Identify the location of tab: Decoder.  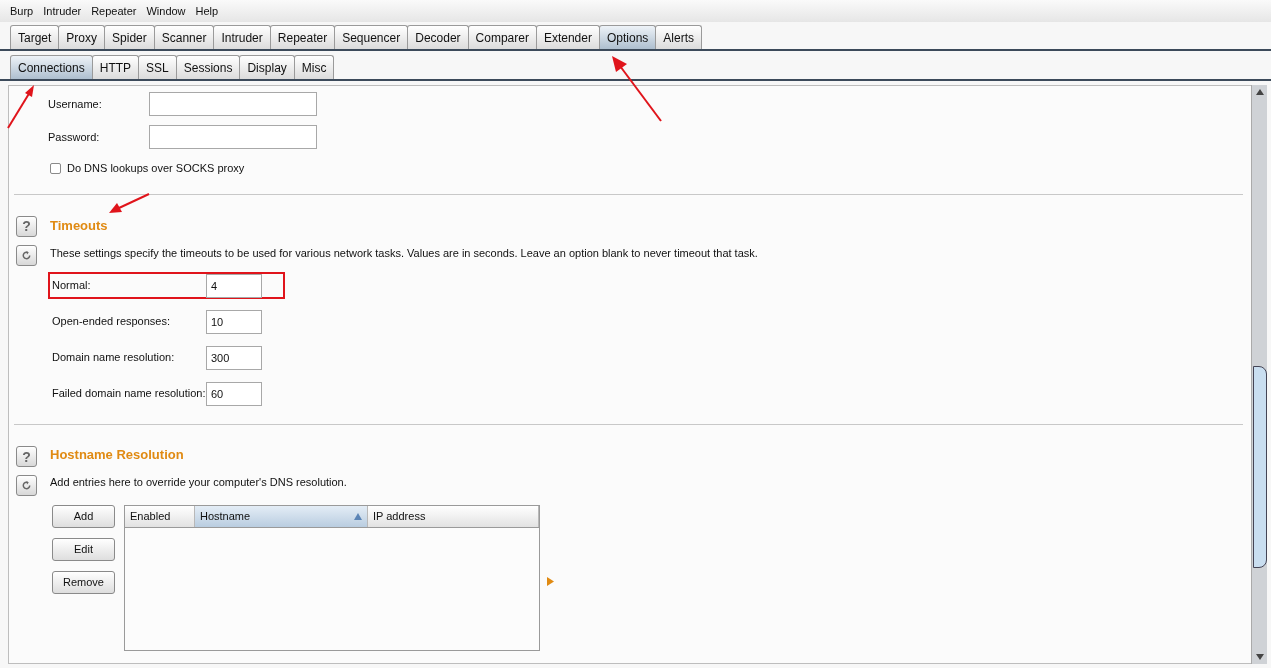
(438, 37).